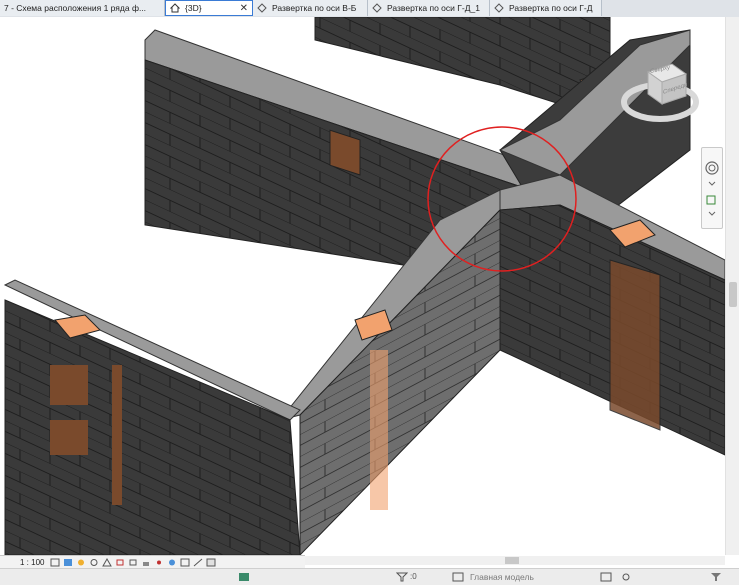 Image resolution: width=739 pixels, height=585 pixels. Describe the element at coordinates (68, 562) in the screenshot. I see `visual-style-icon` at that location.